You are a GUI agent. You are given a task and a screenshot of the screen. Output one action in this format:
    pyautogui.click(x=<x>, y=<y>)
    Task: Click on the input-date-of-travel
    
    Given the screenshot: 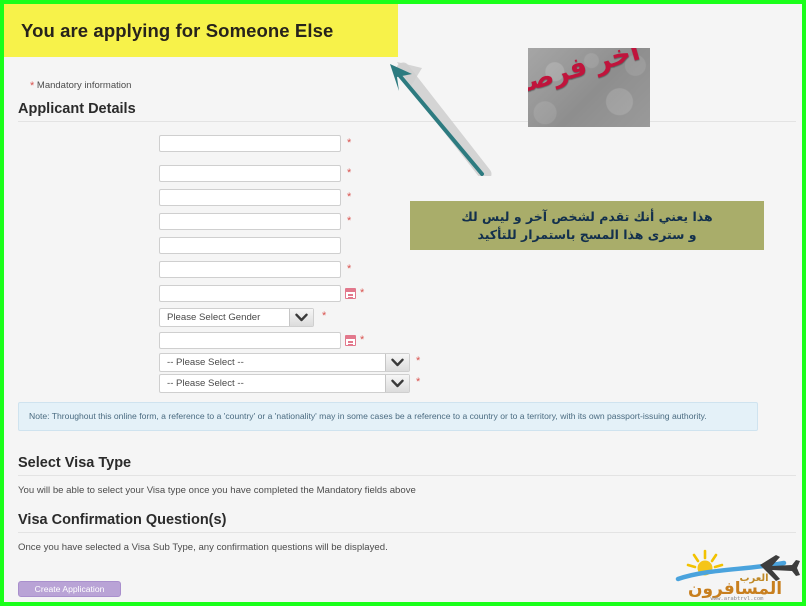 What is the action you would take?
    pyautogui.click(x=250, y=340)
    